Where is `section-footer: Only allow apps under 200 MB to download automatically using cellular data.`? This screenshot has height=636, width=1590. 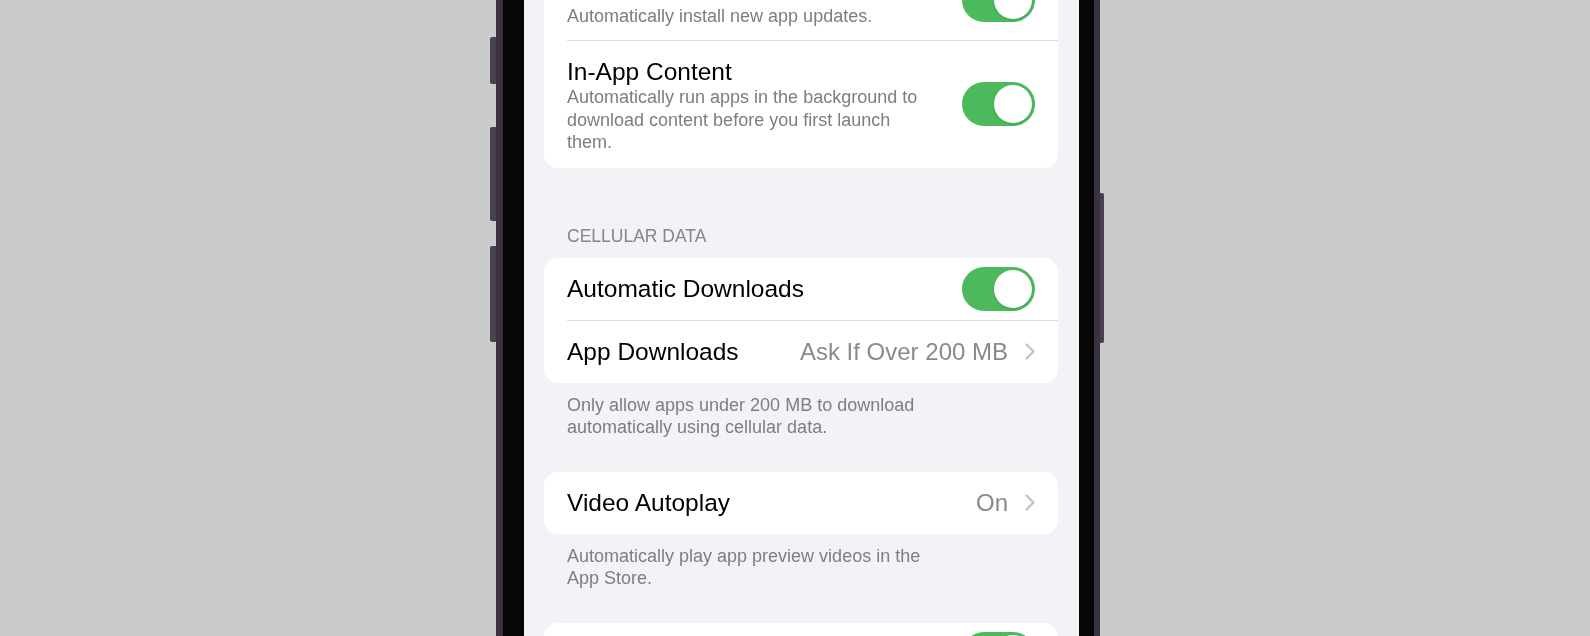
section-footer: Only allow apps under 200 MB to download automatically using cellular data. is located at coordinates (752, 416).